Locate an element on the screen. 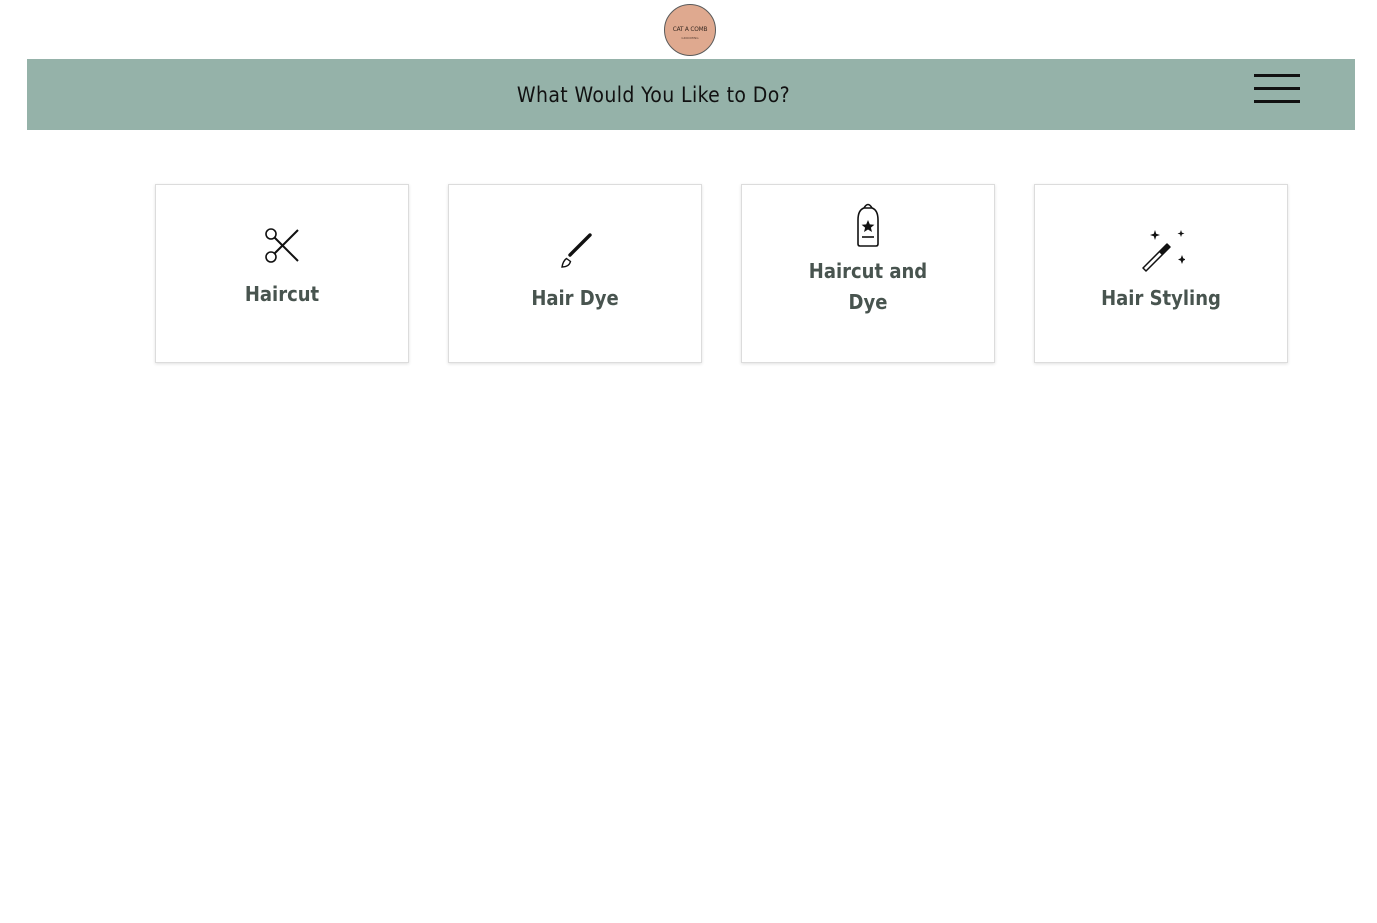  paintbrush-icon is located at coordinates (576, 250).